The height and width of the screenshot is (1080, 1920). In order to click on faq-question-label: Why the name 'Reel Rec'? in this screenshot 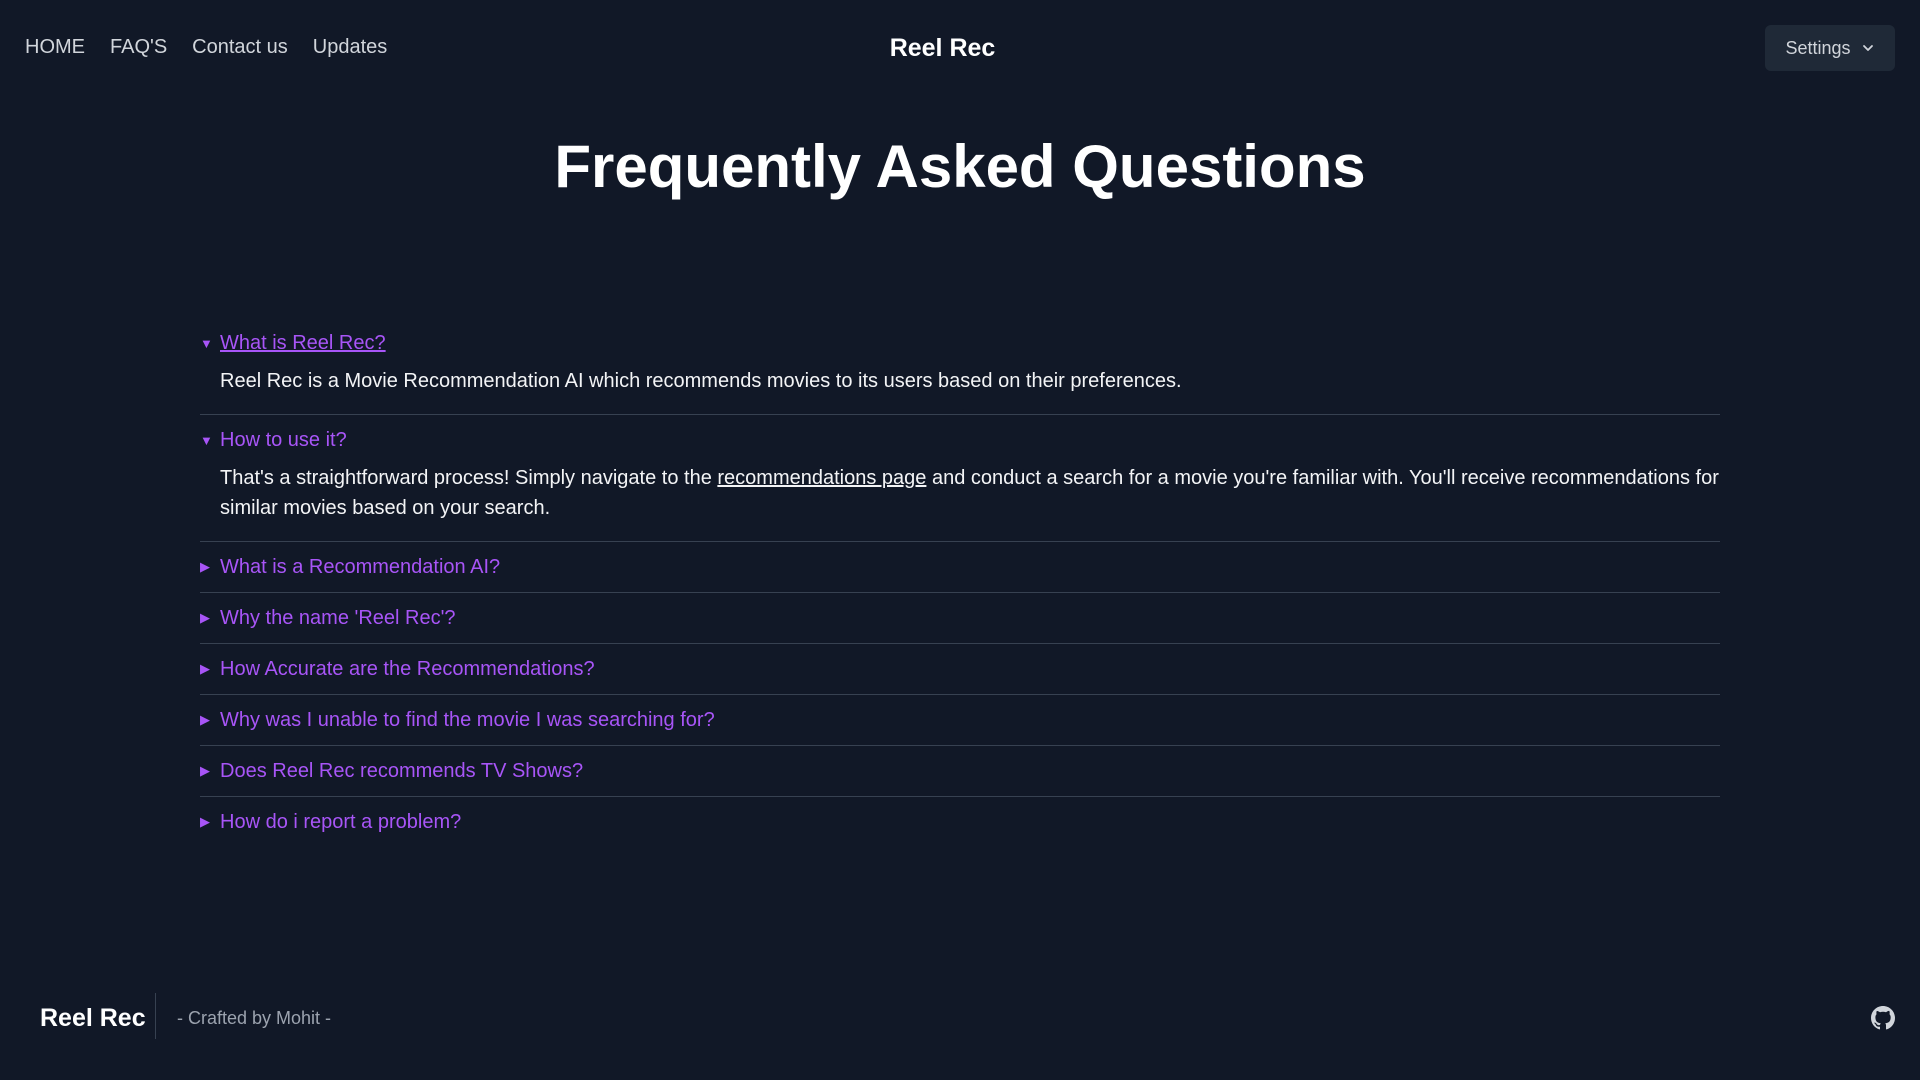, I will do `click(338, 617)`.